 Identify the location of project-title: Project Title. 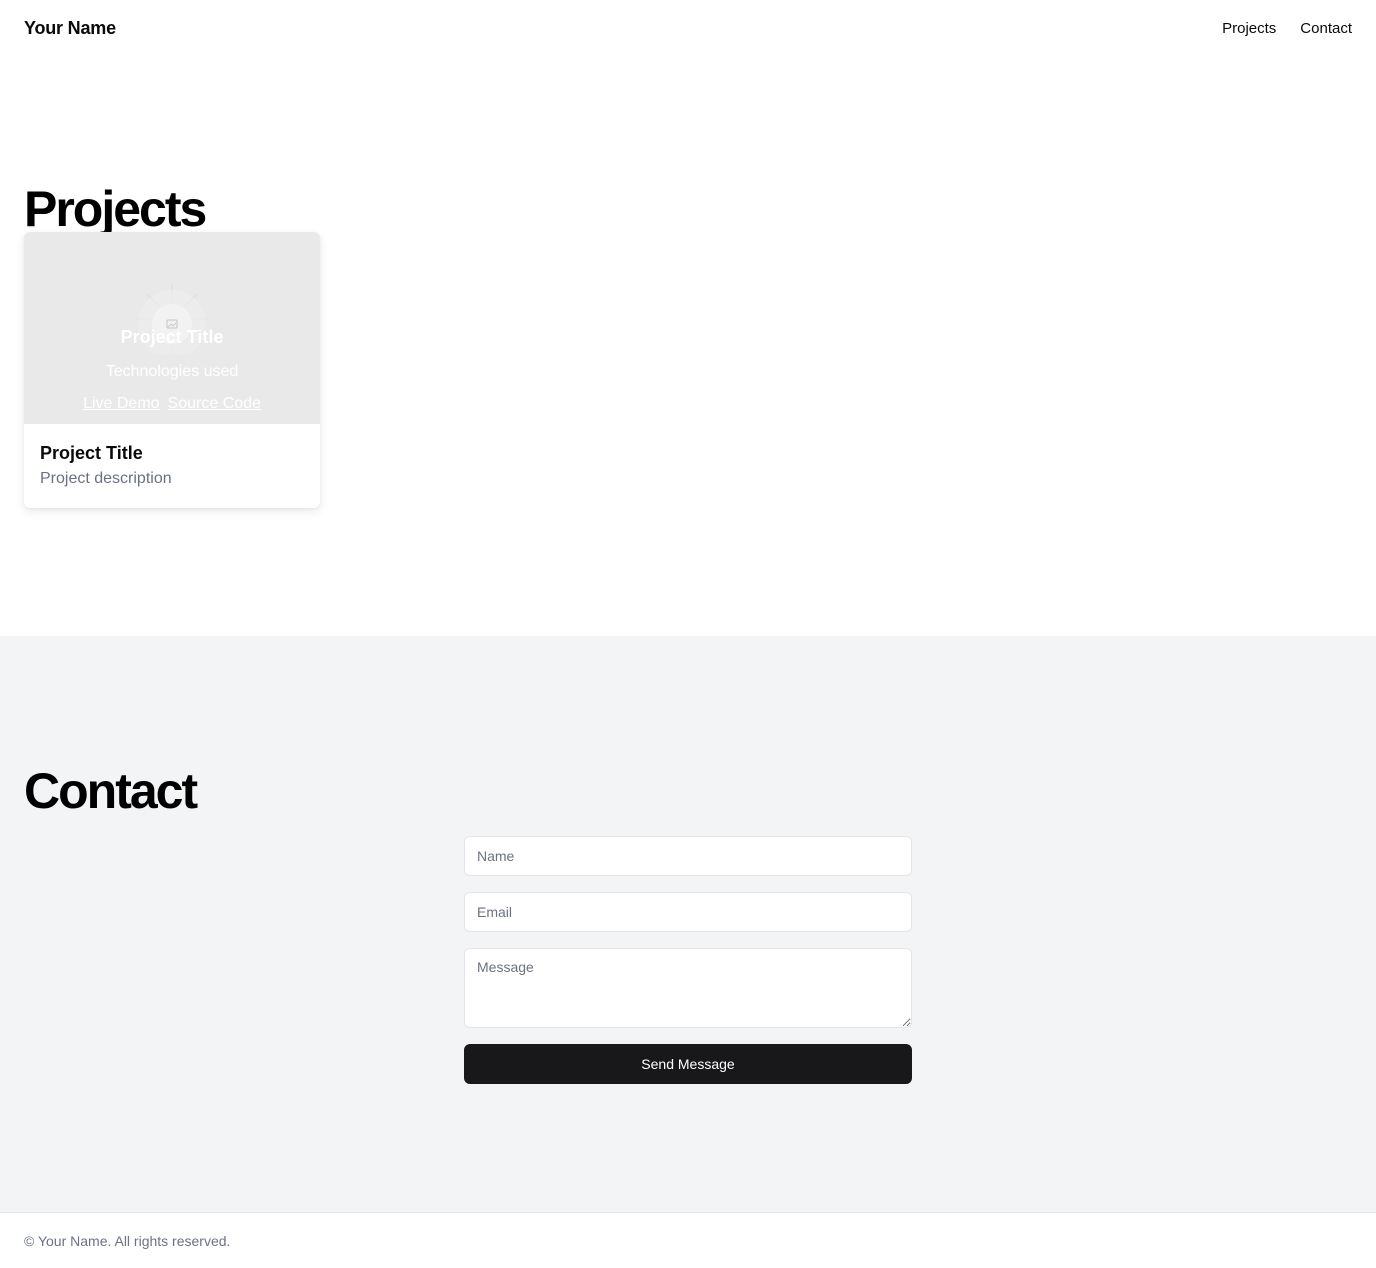
(91, 453).